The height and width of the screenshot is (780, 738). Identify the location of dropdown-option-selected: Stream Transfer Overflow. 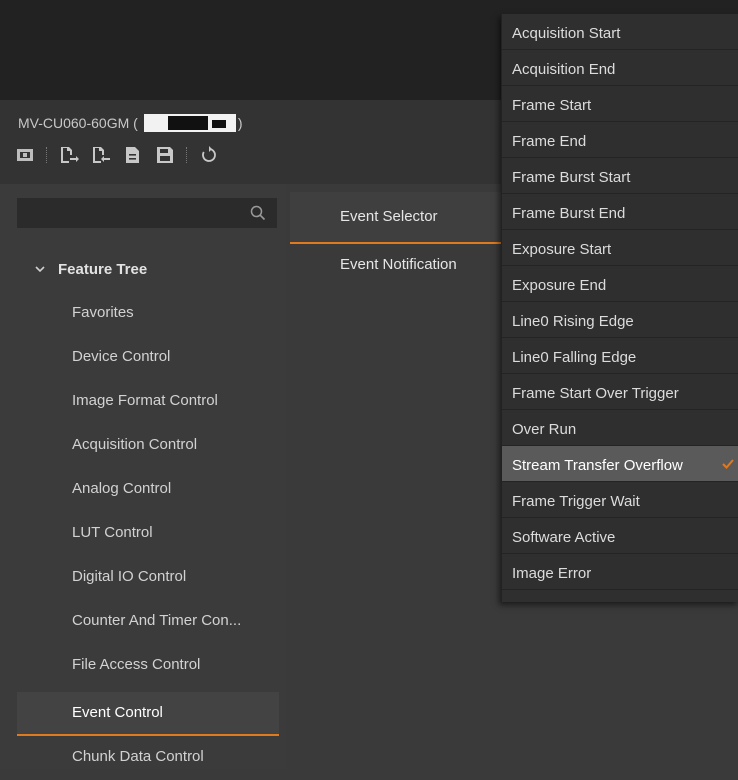
(620, 464).